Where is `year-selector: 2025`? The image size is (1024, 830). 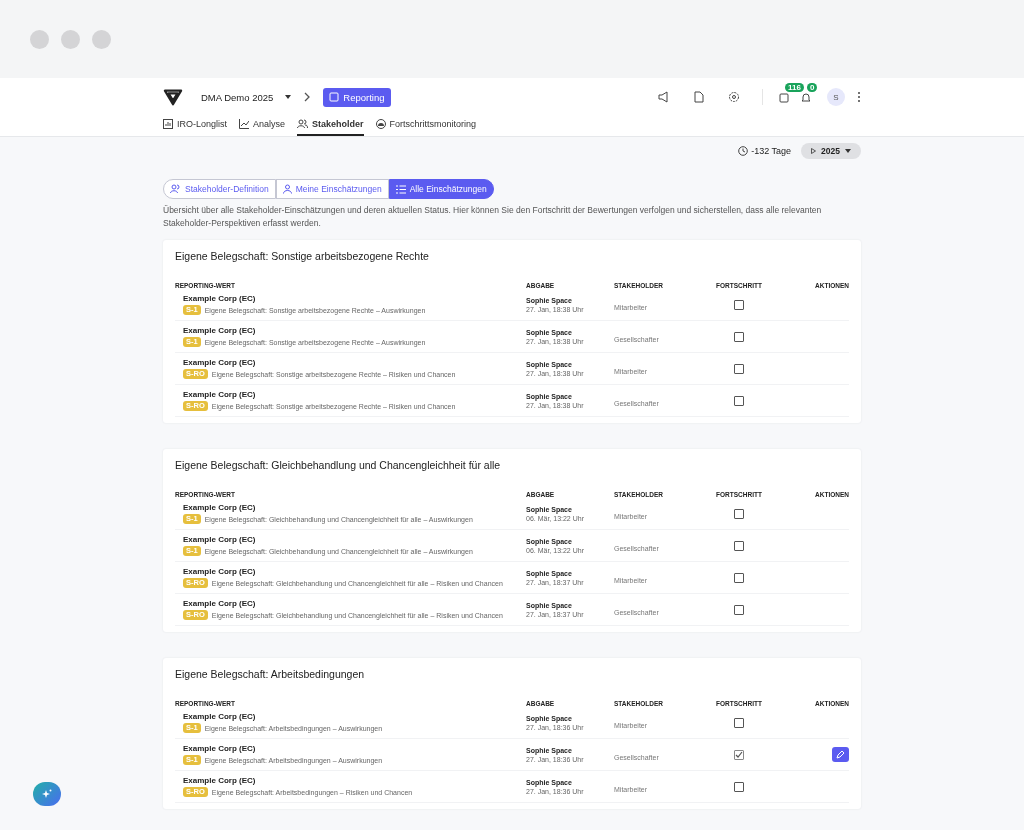
year-selector: 2025 is located at coordinates (831, 151).